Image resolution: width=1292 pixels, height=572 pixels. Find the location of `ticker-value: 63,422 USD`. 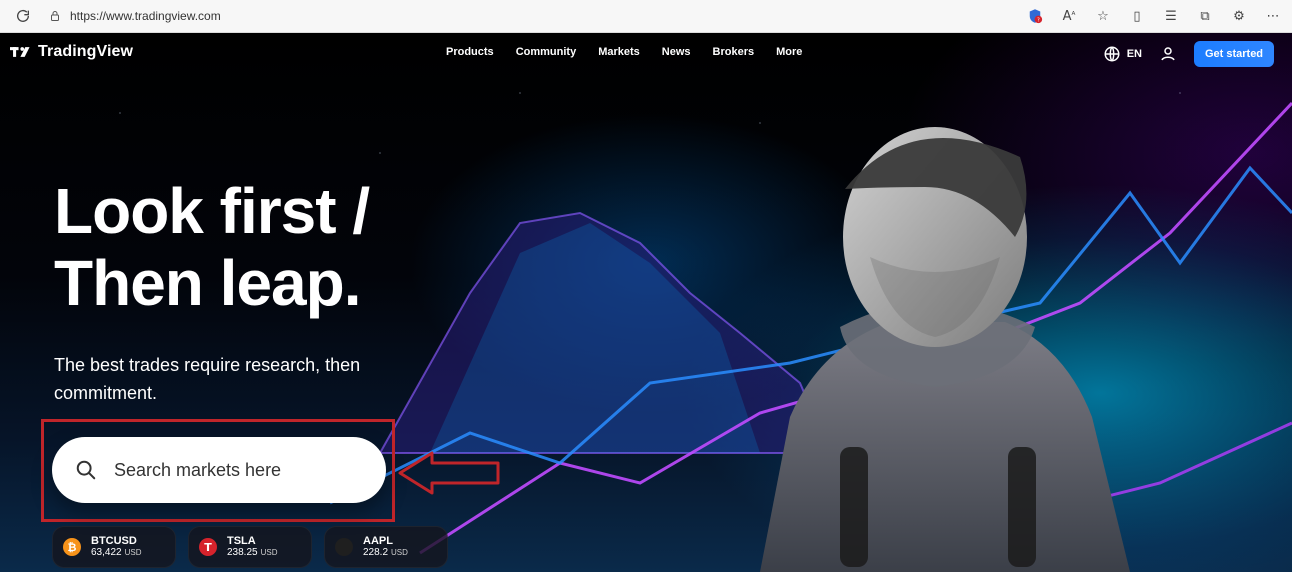

ticker-value: 63,422 USD is located at coordinates (116, 553).